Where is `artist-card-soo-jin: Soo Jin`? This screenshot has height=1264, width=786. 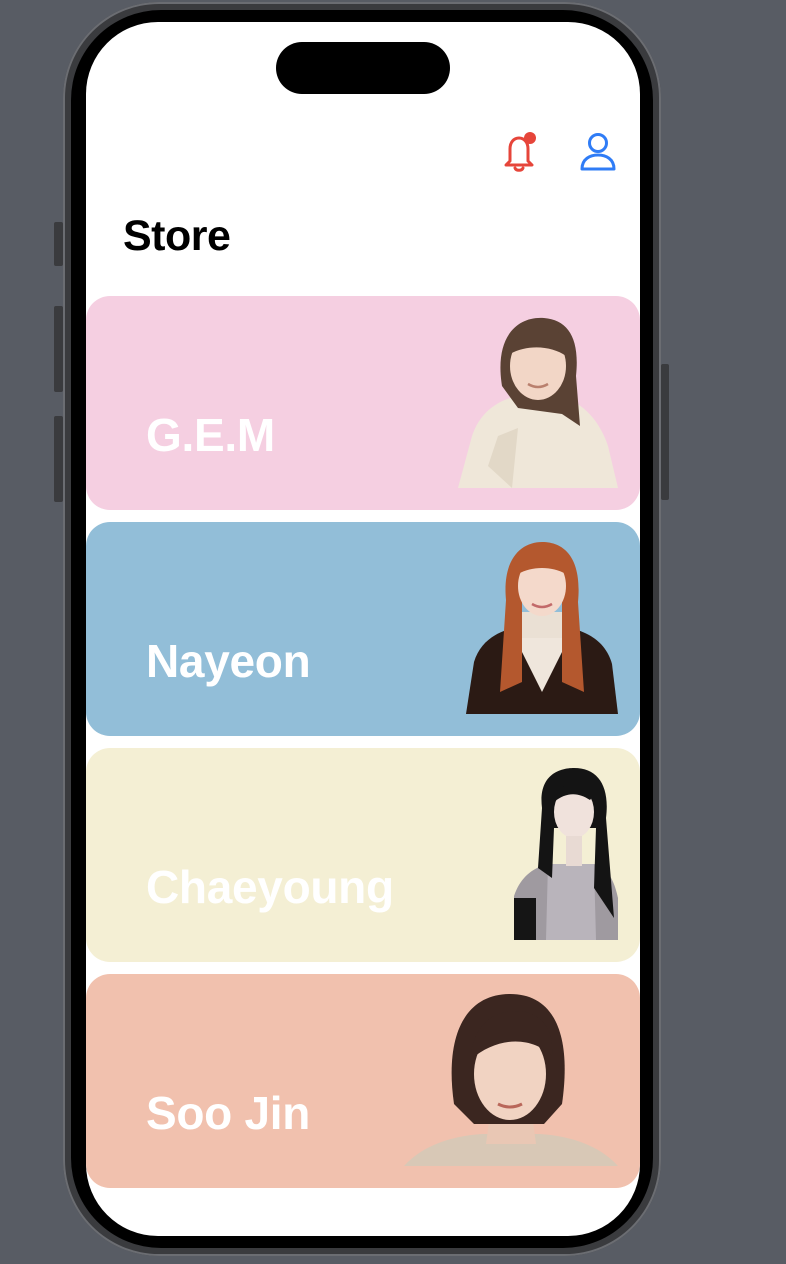 artist-card-soo-jin: Soo Jin is located at coordinates (363, 1081).